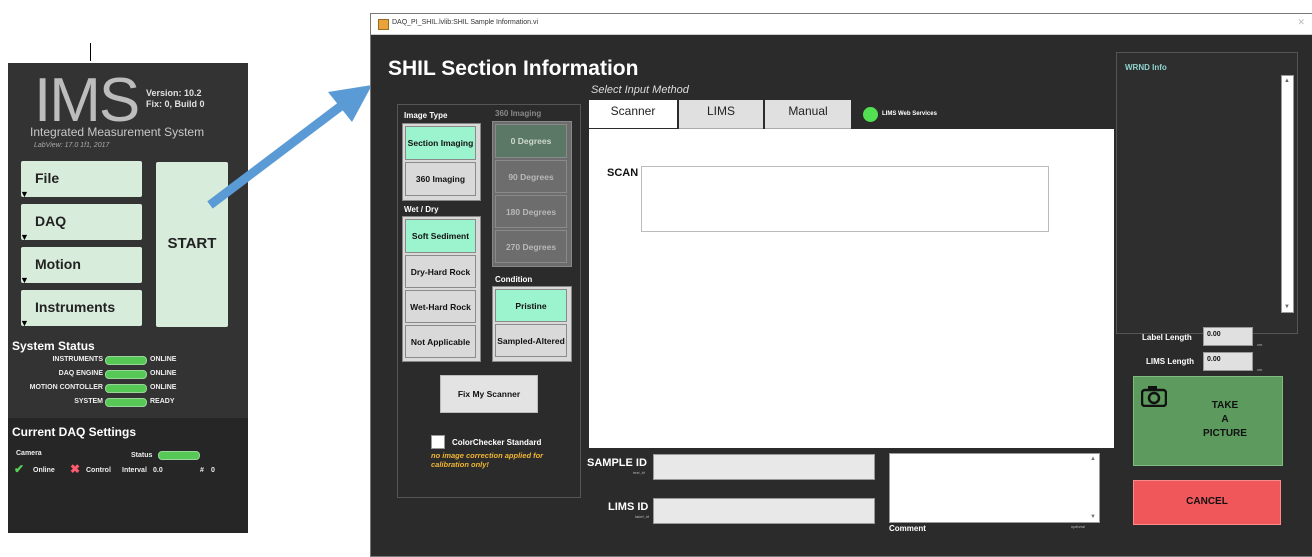  Describe the element at coordinates (88, 401) in the screenshot. I see `status-name: SYSTEM` at that location.